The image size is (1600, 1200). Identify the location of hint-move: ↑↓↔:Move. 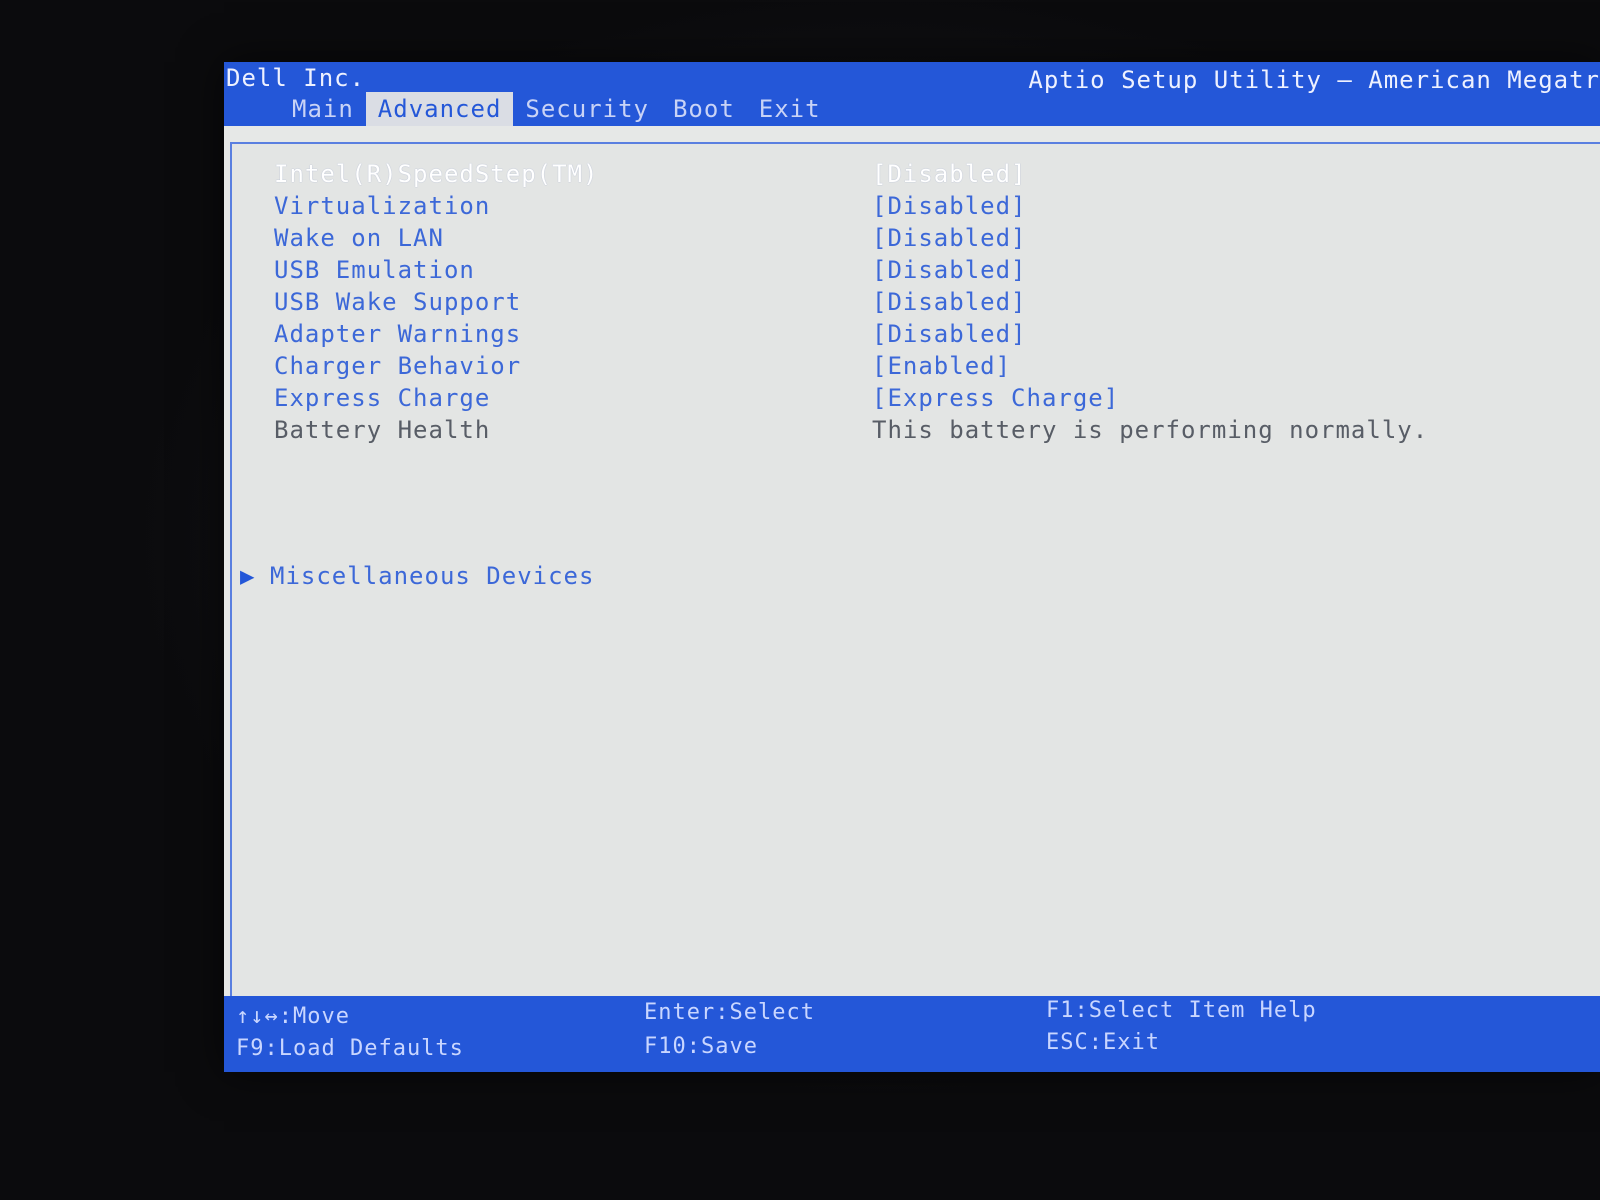
(293, 1016).